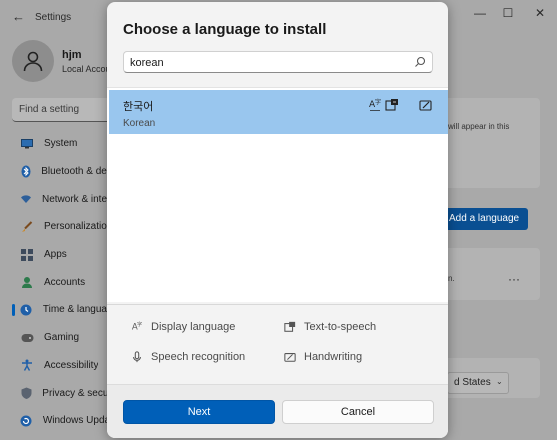  Describe the element at coordinates (76, 172) in the screenshot. I see `sidebar-item-label: Bluetooth & devices` at that location.